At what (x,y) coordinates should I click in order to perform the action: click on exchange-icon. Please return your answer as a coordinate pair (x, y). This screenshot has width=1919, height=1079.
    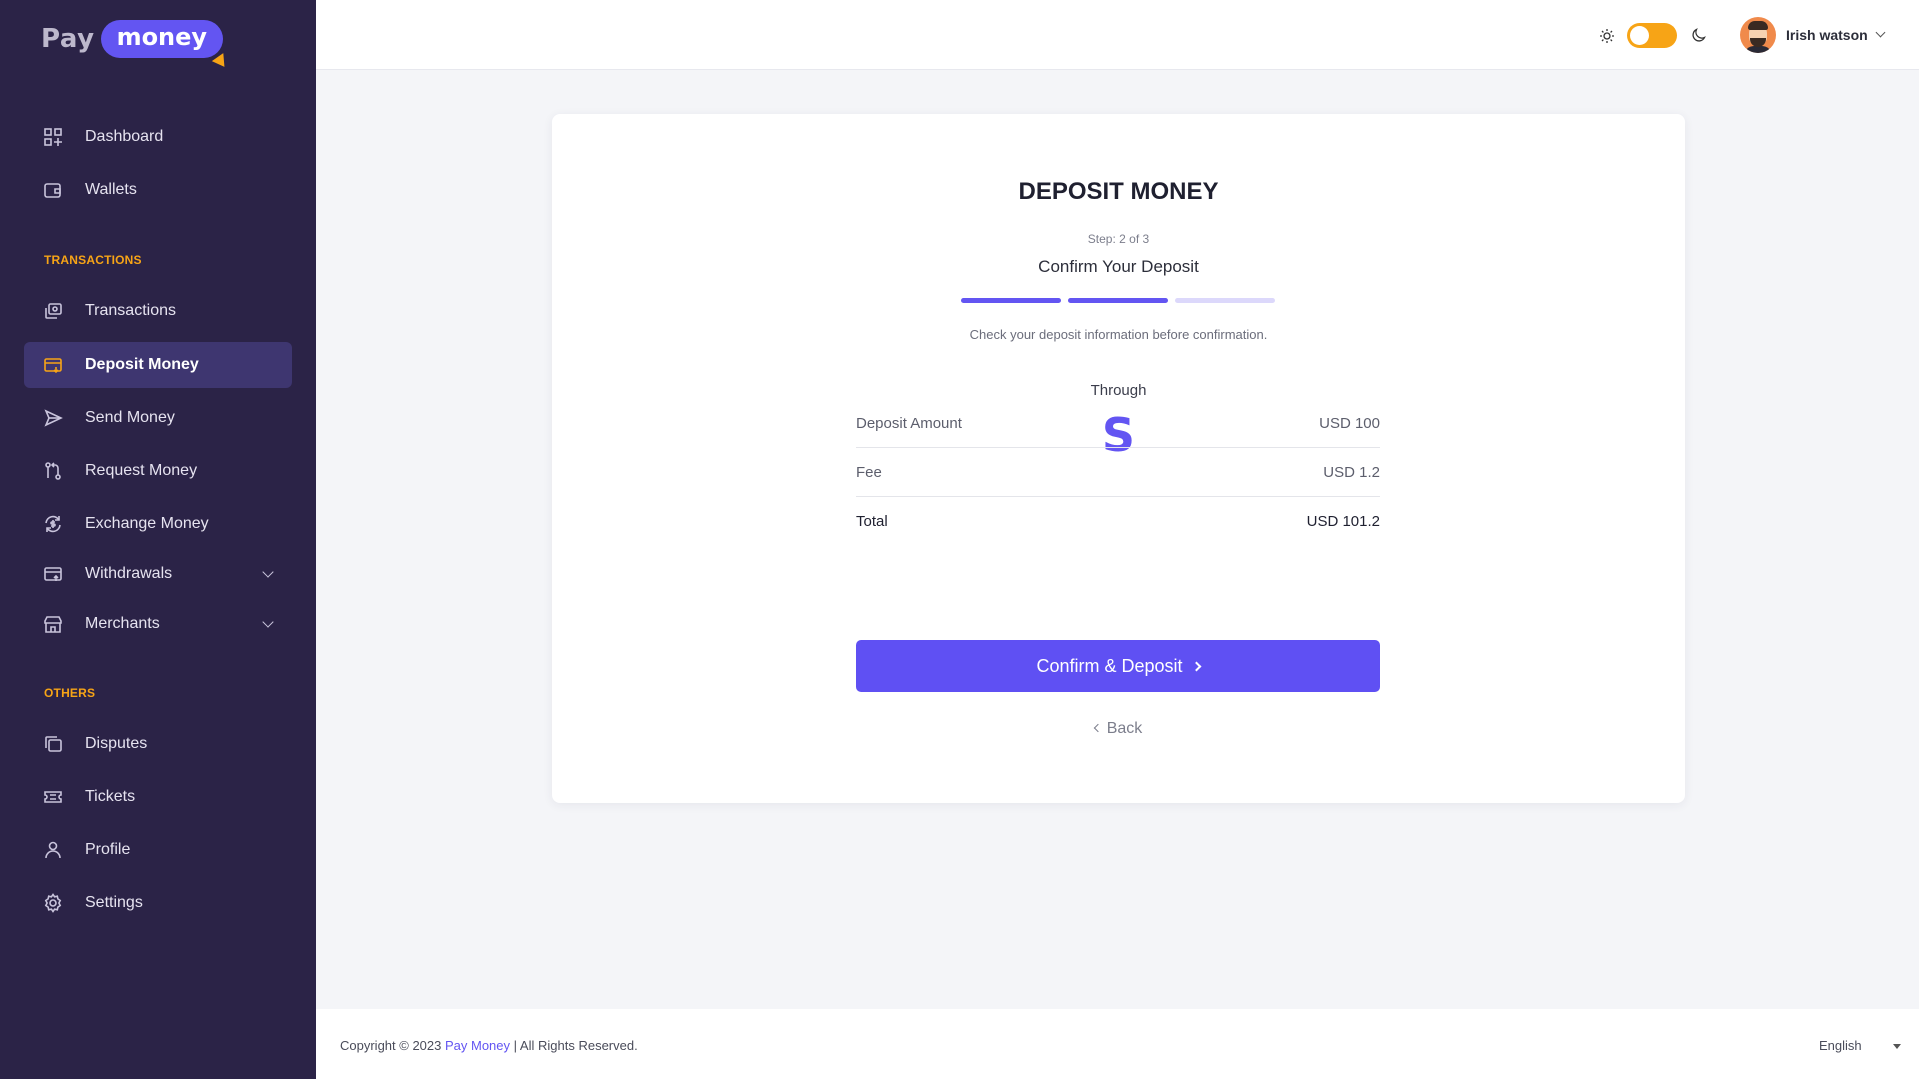
    Looking at the image, I should click on (53, 524).